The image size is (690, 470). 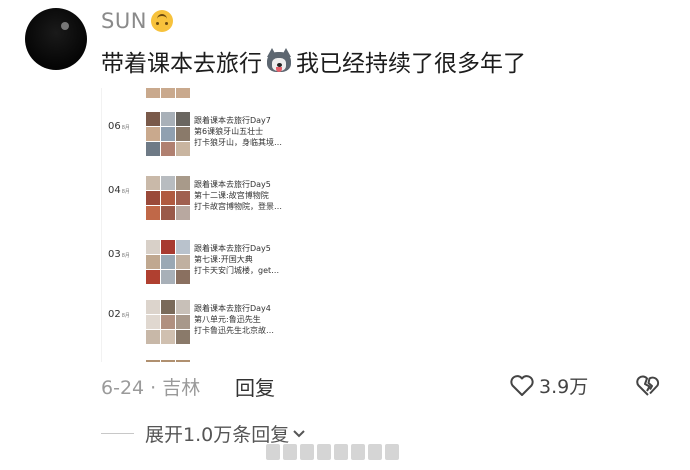 I want to click on entry-day: 02, so click(x=114, y=314).